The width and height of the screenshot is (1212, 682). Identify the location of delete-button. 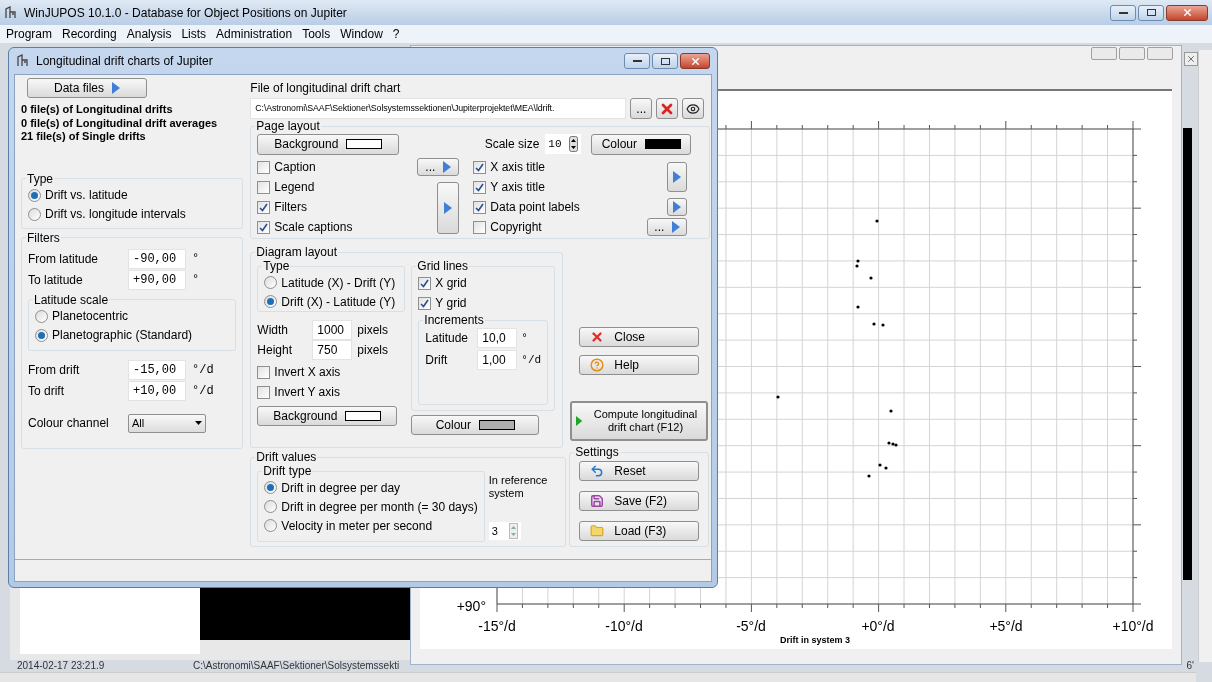
(667, 108).